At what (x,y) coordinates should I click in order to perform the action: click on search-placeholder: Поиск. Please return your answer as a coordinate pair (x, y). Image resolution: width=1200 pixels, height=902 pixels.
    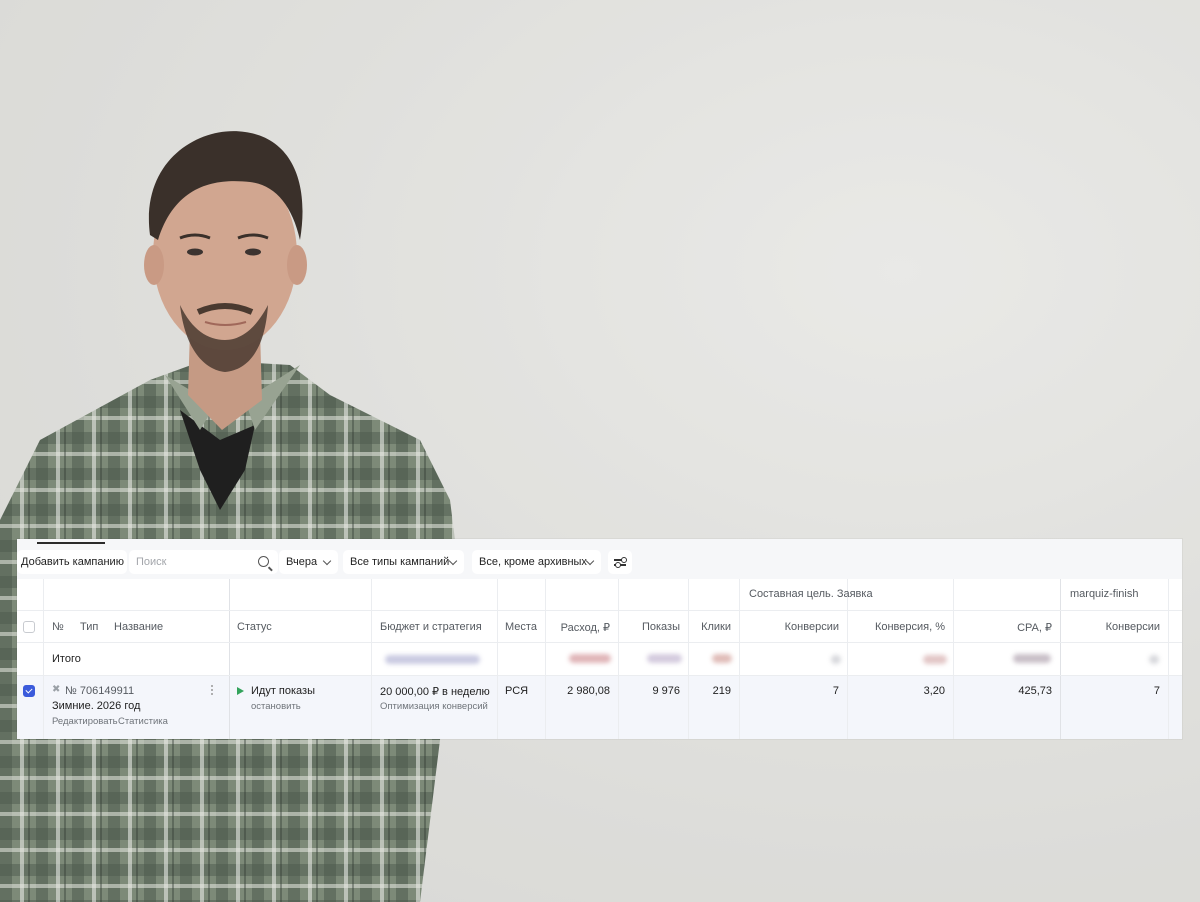
    Looking at the image, I should click on (151, 562).